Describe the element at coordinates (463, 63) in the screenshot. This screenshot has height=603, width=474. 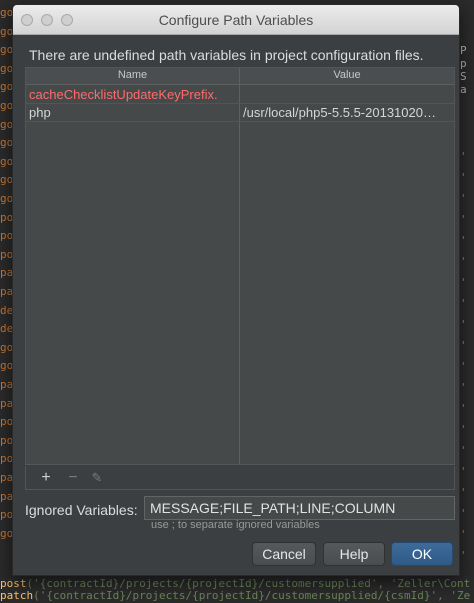
I see `code-line-fragment: p` at that location.